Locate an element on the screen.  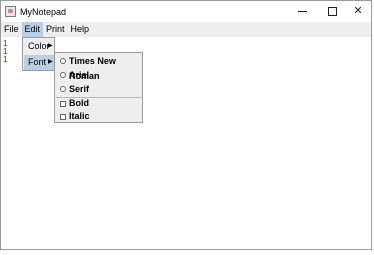
font-option-serif: Serif is located at coordinates (99, 89).